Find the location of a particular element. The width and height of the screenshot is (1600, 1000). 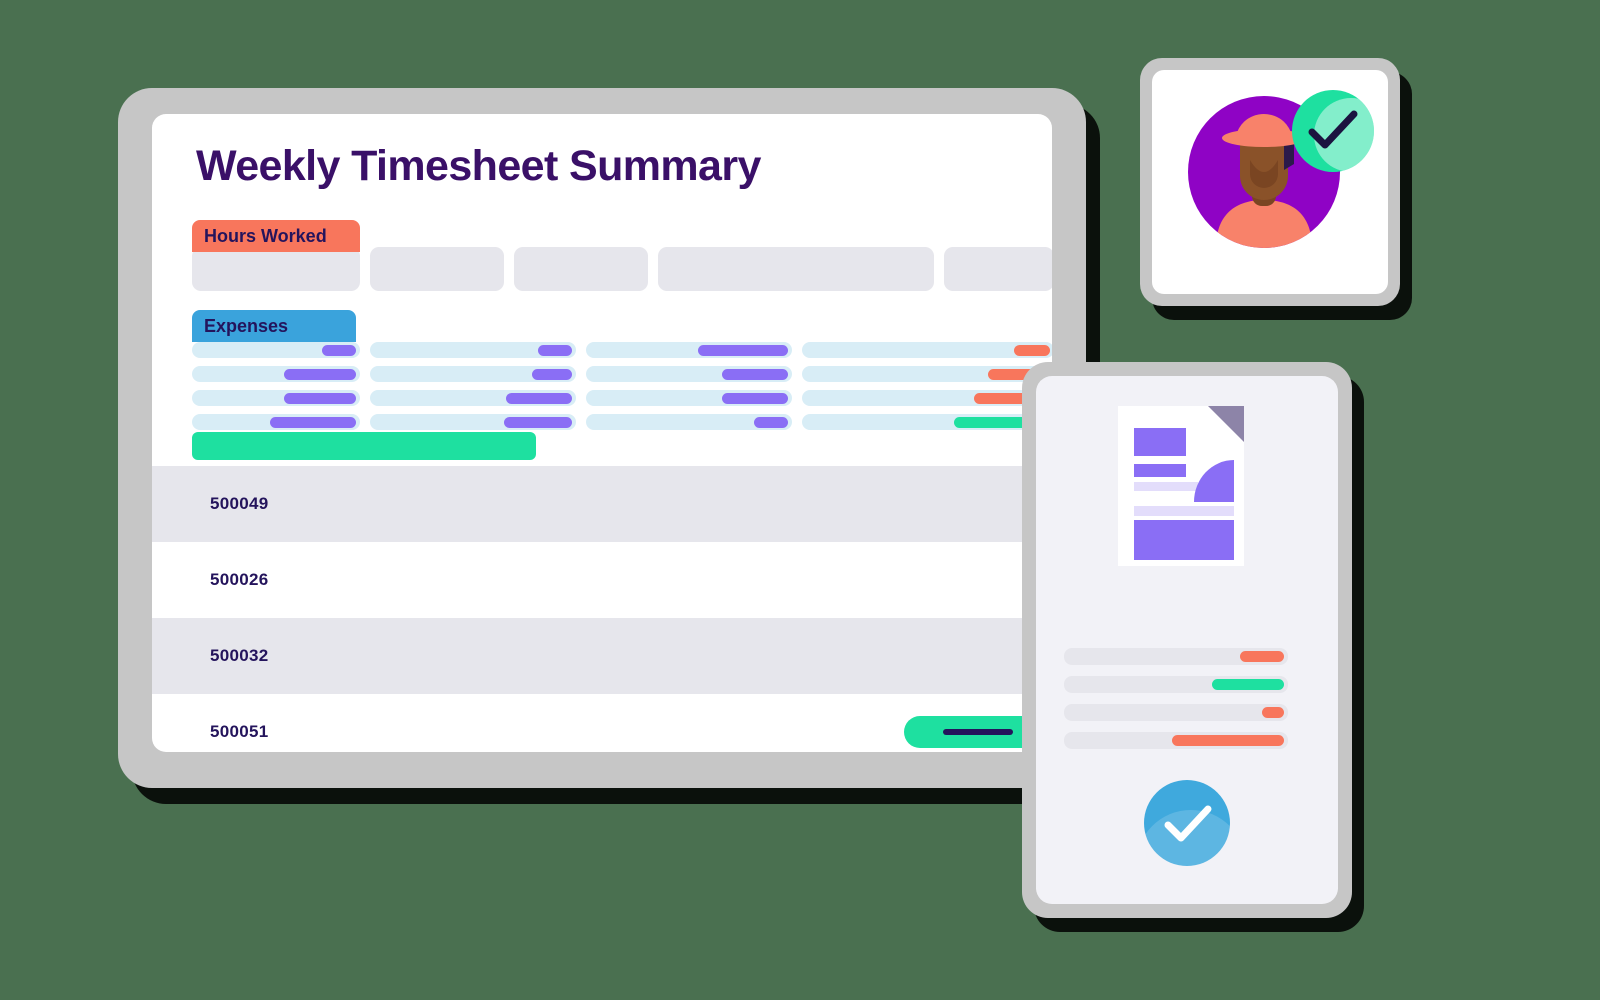

expense-fill-r1-c2 is located at coordinates (755, 374).